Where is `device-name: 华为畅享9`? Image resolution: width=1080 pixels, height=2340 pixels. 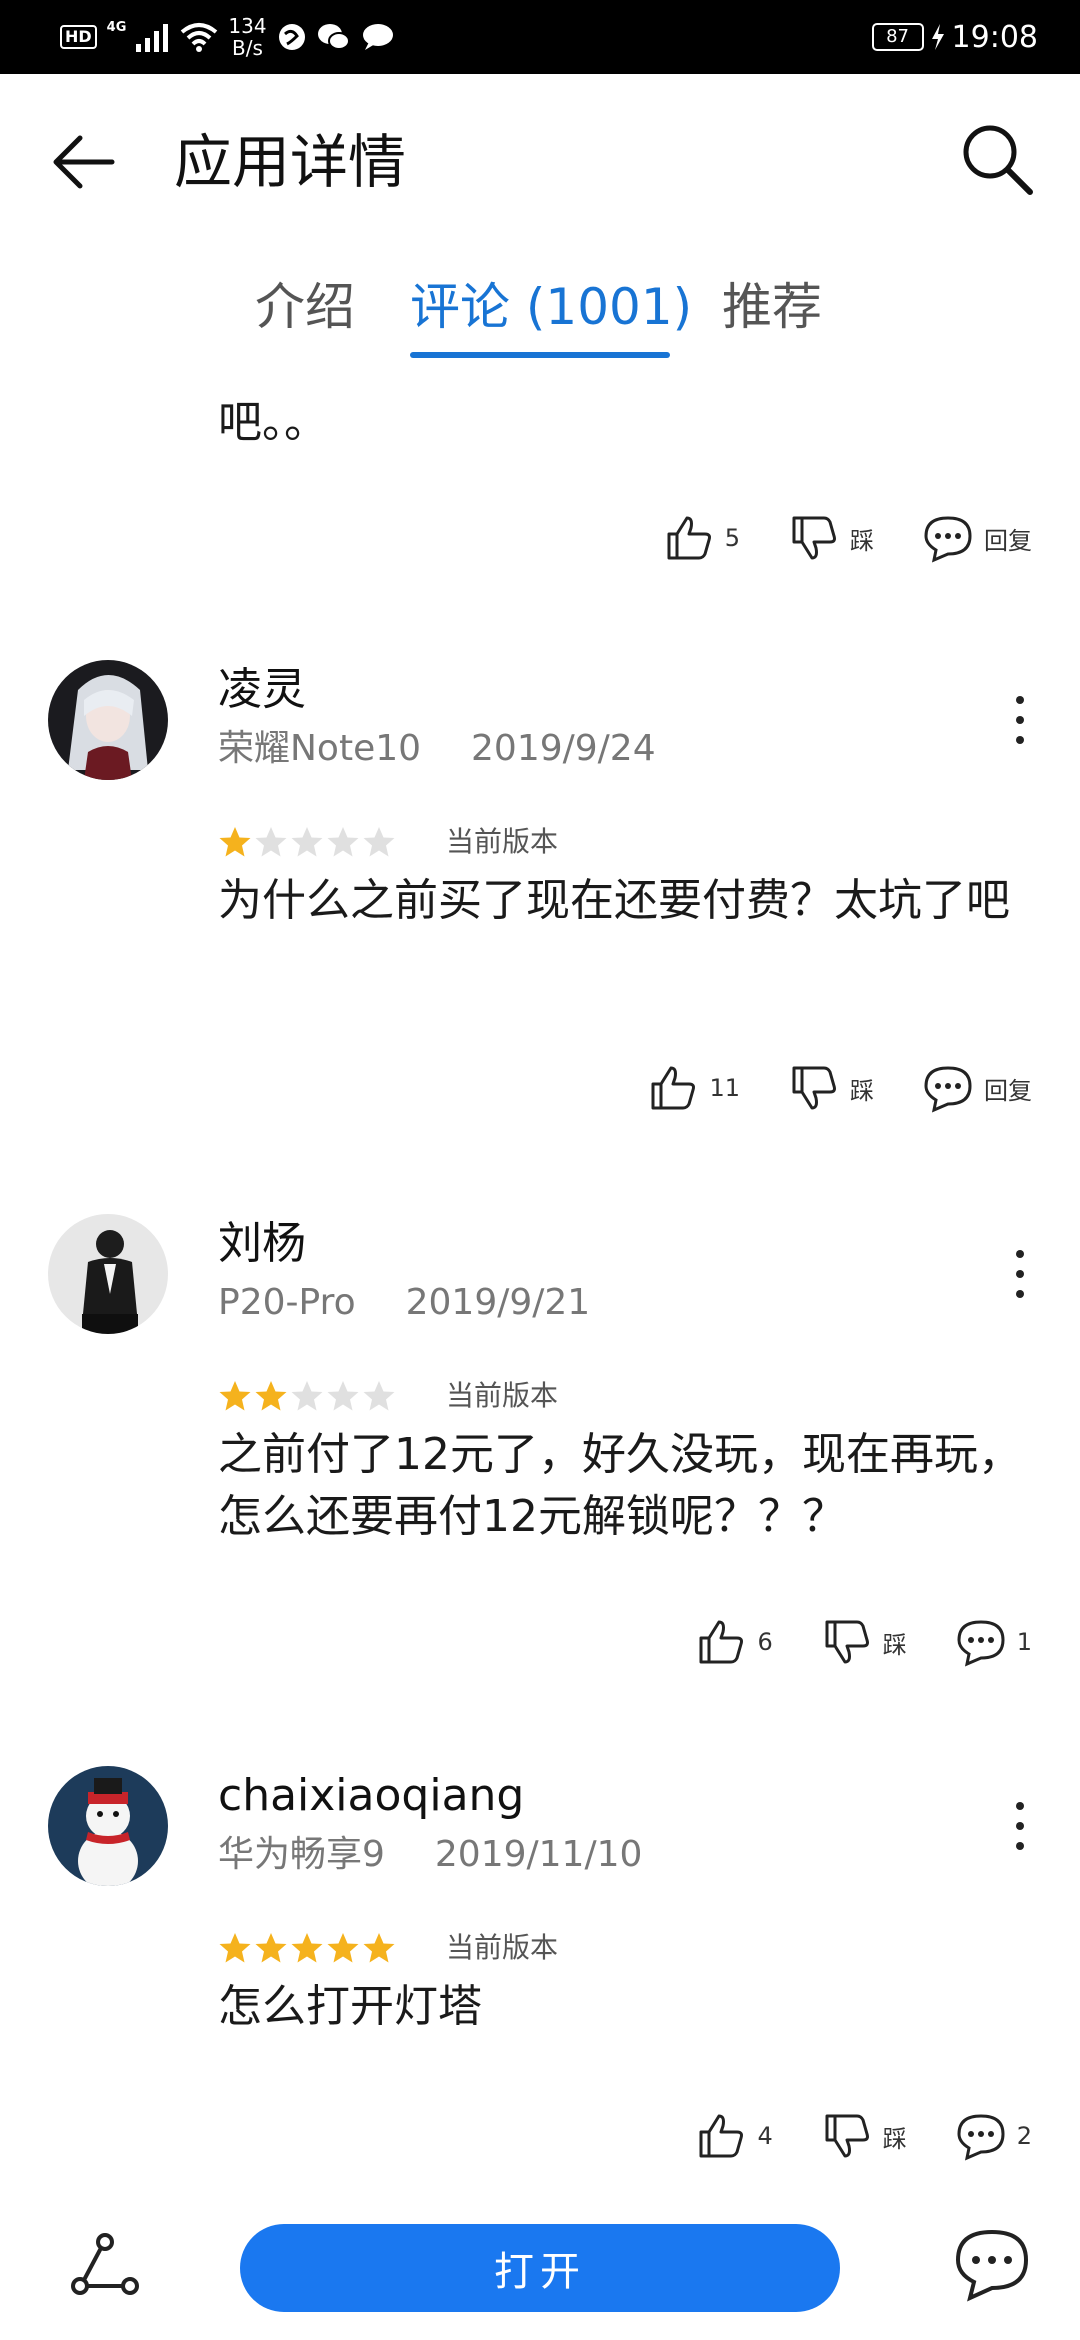
device-name: 华为畅享9 is located at coordinates (301, 1854).